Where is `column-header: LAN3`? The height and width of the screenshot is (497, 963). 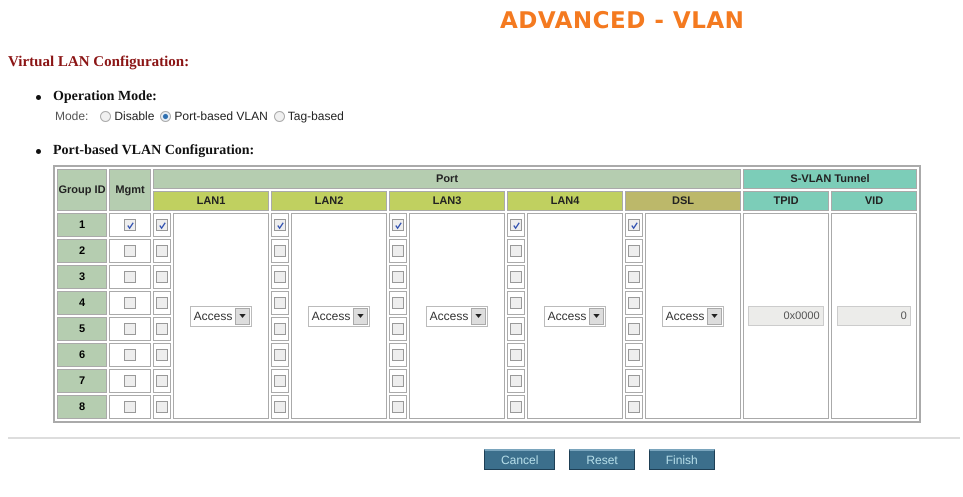
column-header: LAN3 is located at coordinates (447, 201).